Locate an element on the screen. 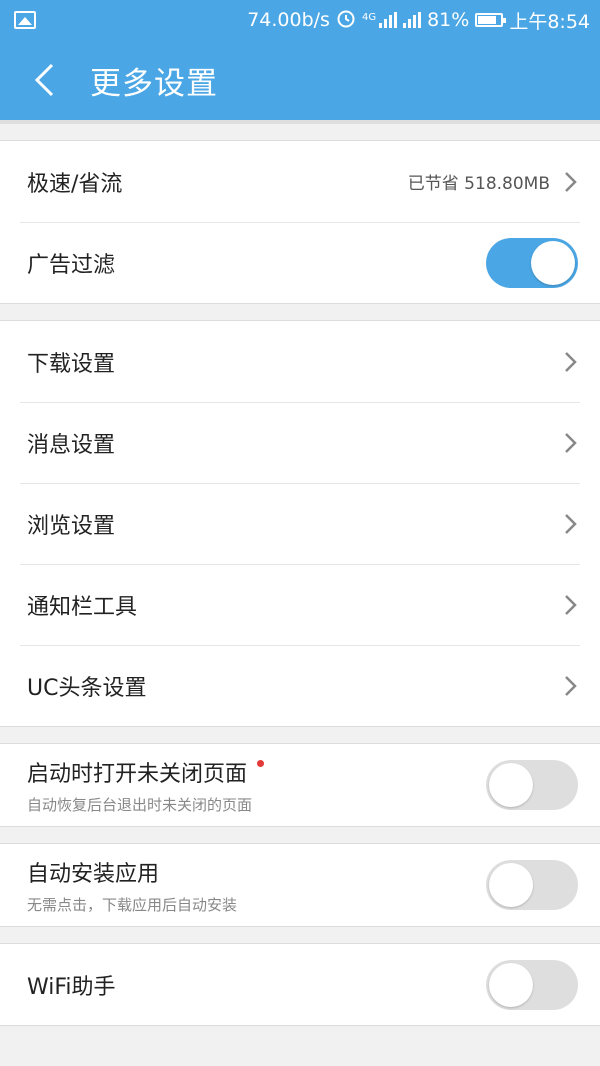  settings-row: 启动时打开未关闭页面 自动恢复后台退出时未关闭的页面 is located at coordinates (300, 785).